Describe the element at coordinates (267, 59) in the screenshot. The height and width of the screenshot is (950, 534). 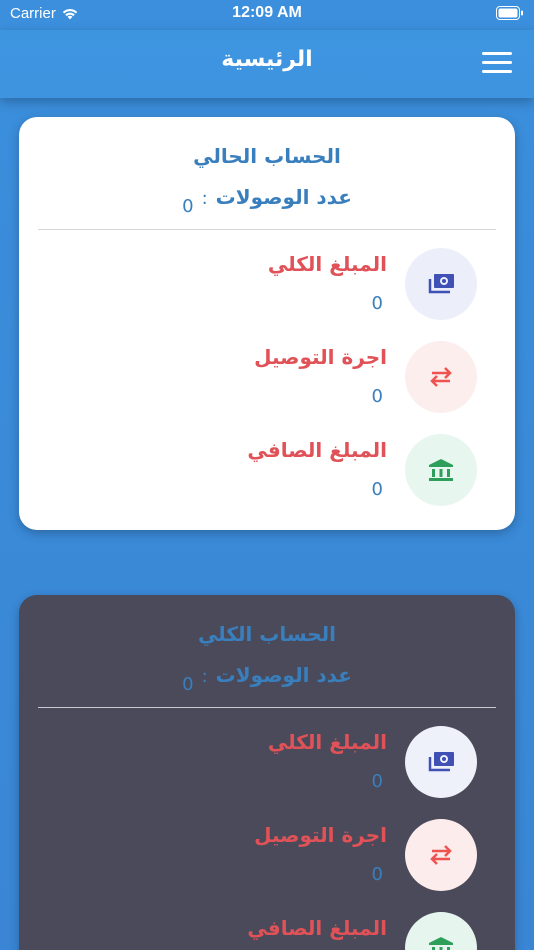
I see `page-title: الرئيسية` at that location.